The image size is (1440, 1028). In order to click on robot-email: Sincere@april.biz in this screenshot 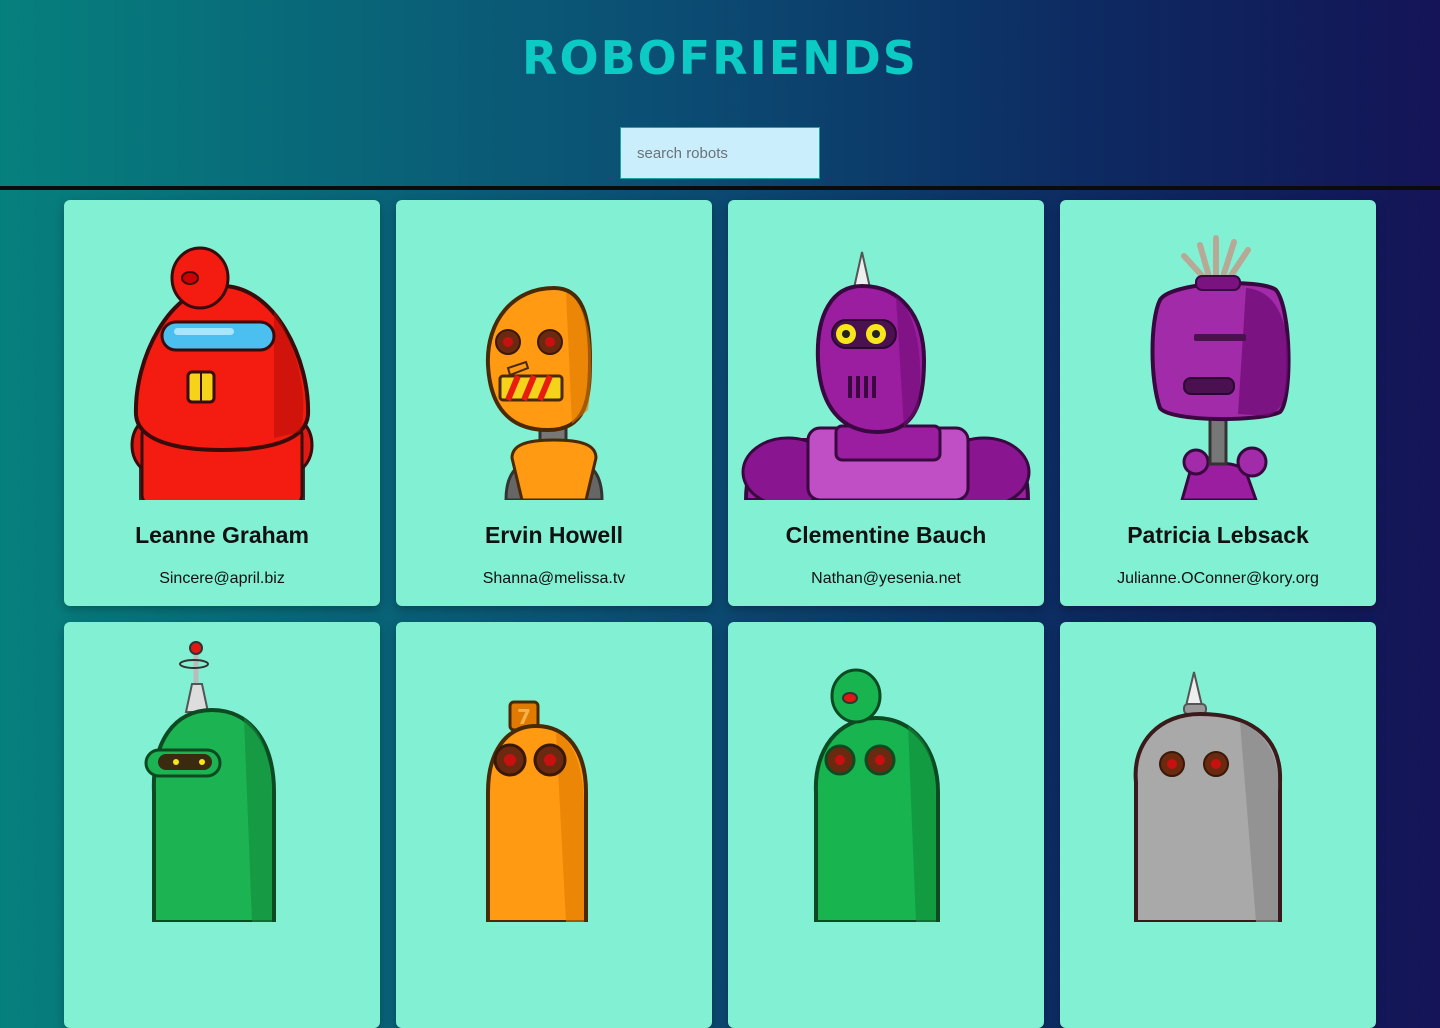, I will do `click(222, 578)`.